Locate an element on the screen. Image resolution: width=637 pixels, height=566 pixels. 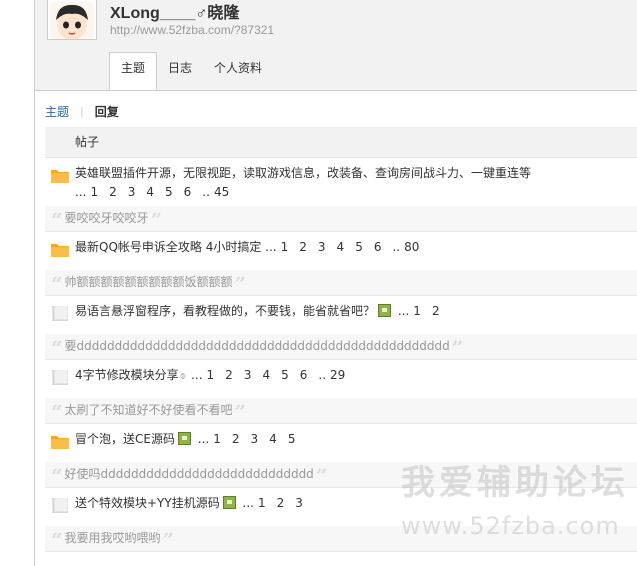
thread-entry: 冒个泡，送CE源码 ... 1 2 3 4 5 is located at coordinates (341, 443).